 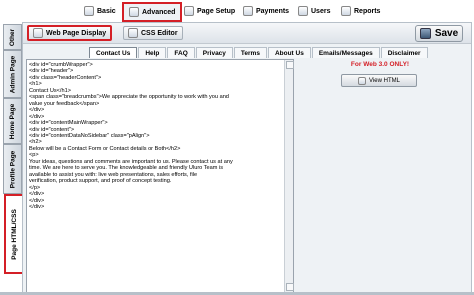 I want to click on web-page-display-label: Web Page Display, so click(x=76, y=33).